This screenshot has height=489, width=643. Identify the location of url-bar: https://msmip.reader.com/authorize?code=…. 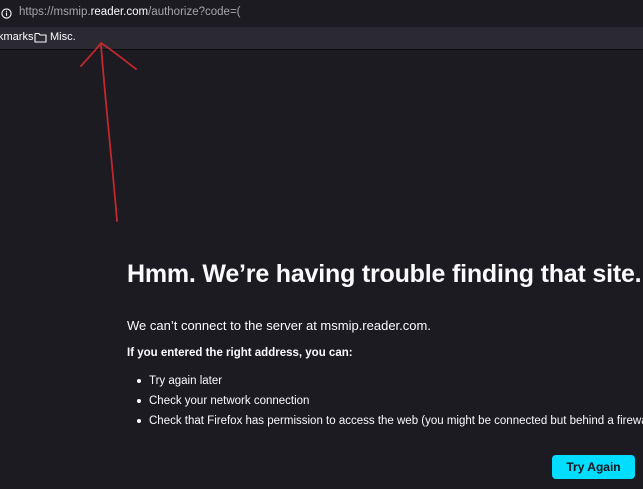
(321, 13).